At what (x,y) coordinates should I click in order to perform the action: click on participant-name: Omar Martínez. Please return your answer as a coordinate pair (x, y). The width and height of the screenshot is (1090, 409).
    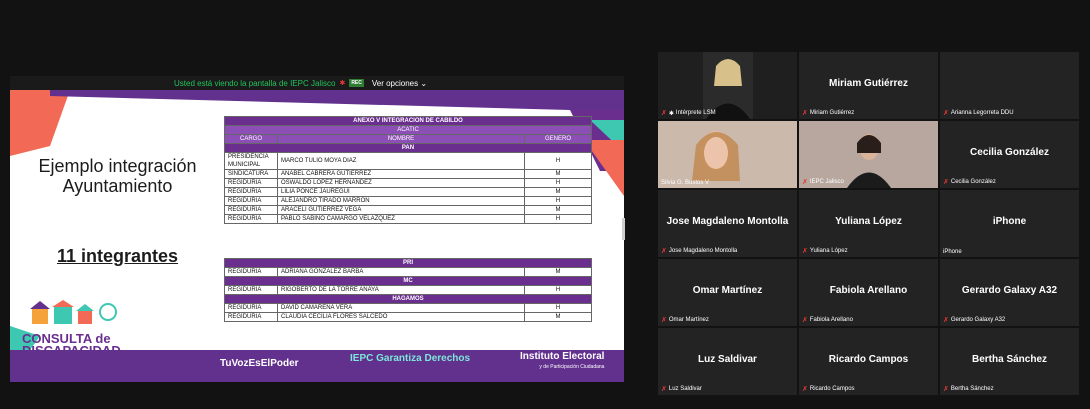
    Looking at the image, I should click on (688, 320).